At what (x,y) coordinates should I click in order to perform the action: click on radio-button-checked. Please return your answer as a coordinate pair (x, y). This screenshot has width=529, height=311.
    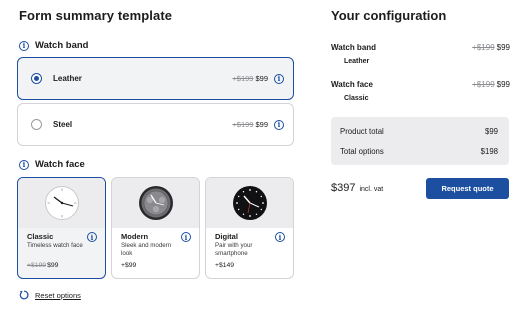
    Looking at the image, I should click on (36, 78).